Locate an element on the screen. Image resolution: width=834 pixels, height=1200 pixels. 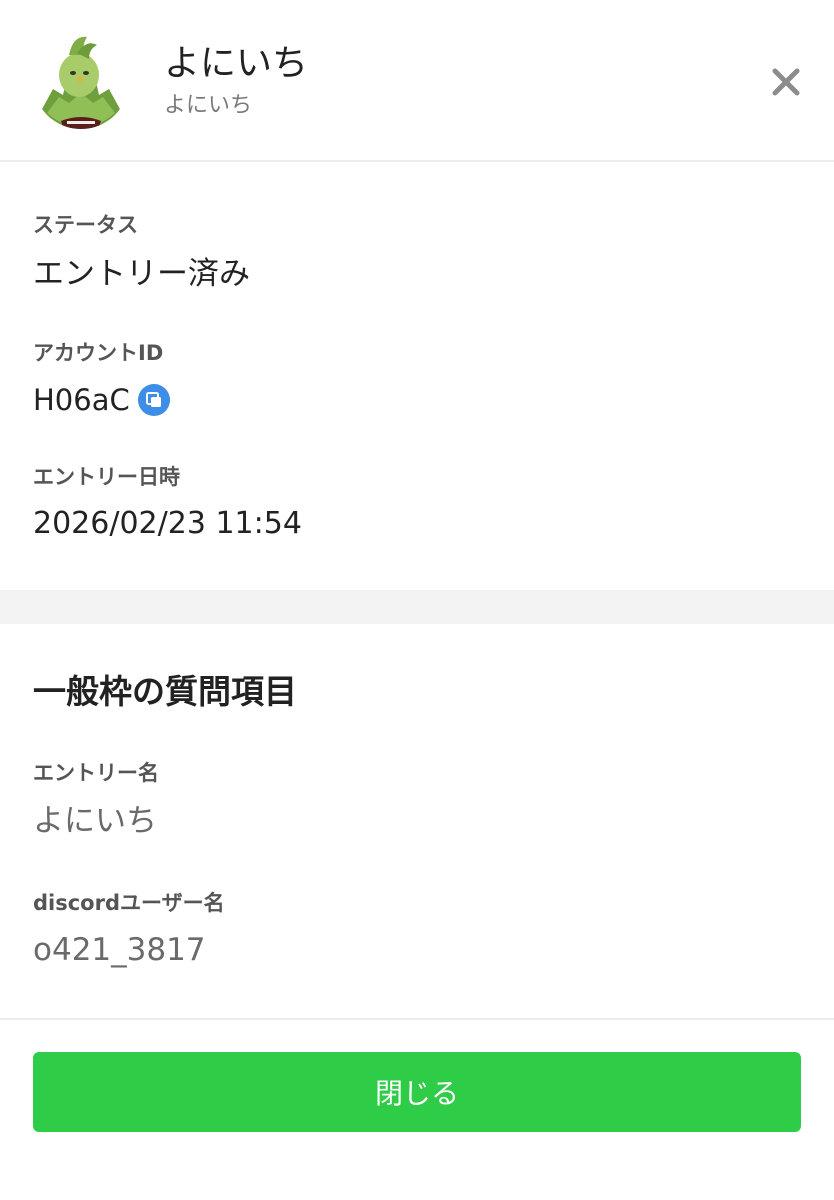
entry-datetime-label: エントリー日時 is located at coordinates (106, 477).